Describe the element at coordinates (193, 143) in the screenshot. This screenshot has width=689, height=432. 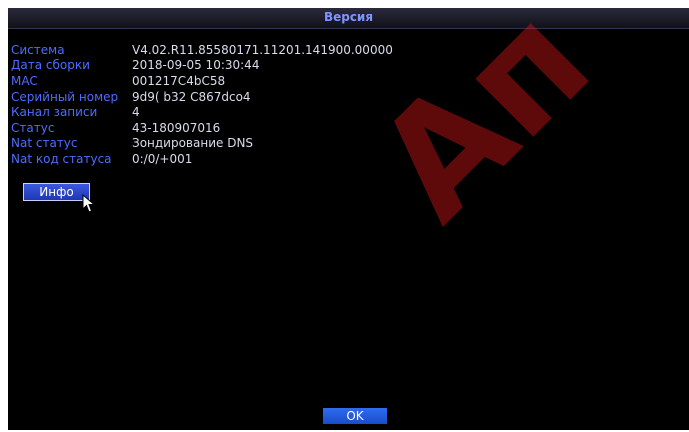
I see `info-value: Зондирование DNS` at that location.